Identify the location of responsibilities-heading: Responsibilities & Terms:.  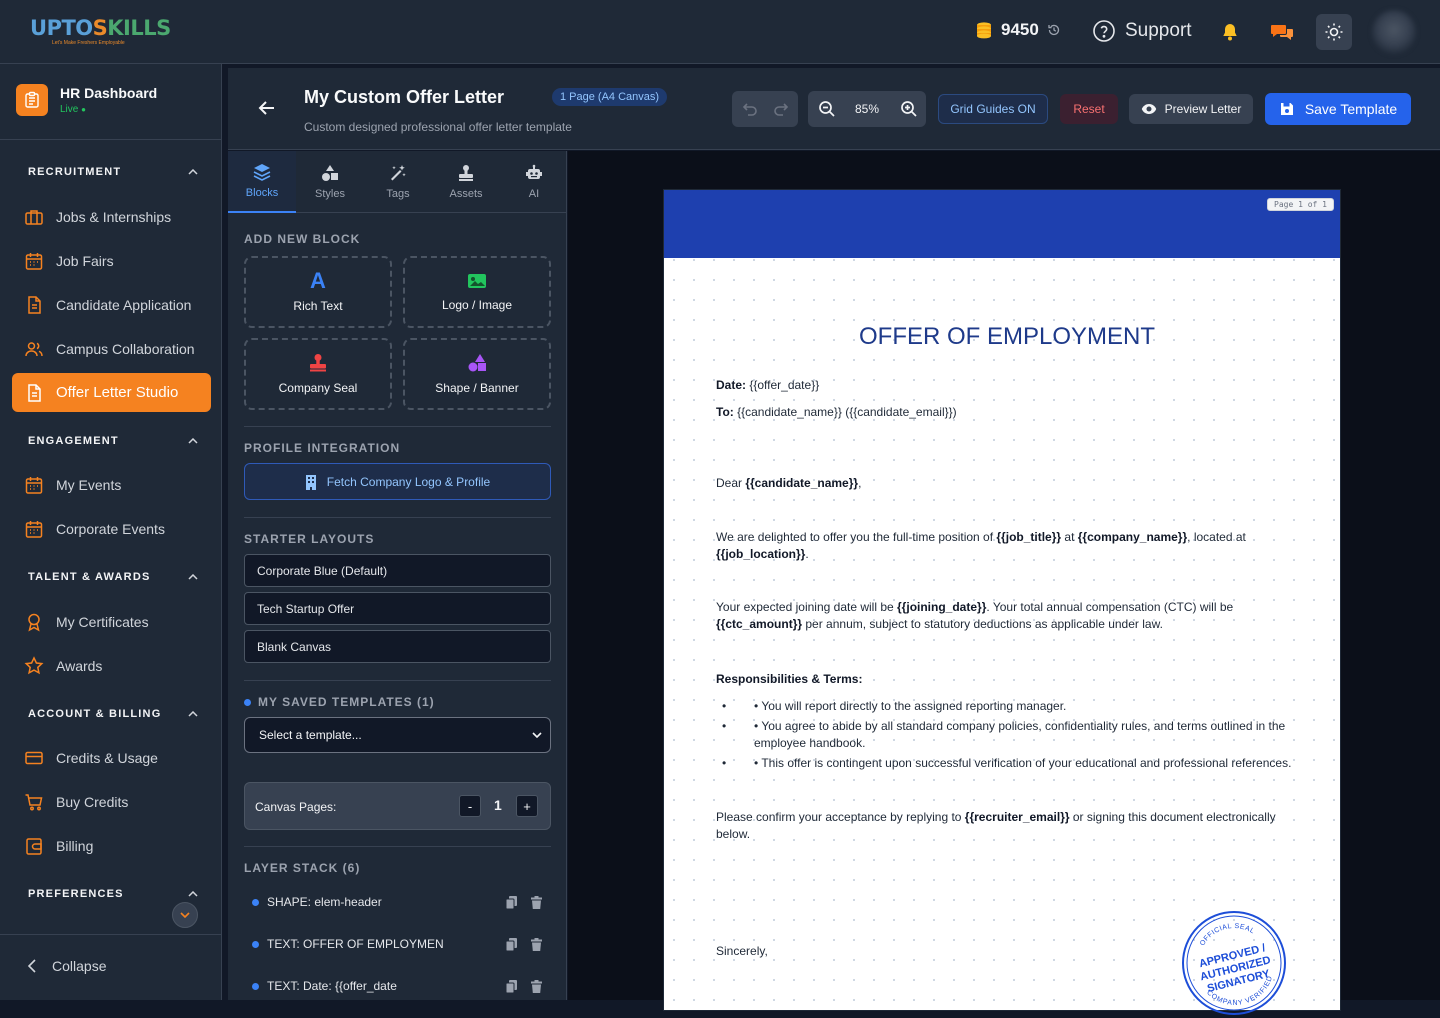
(789, 679).